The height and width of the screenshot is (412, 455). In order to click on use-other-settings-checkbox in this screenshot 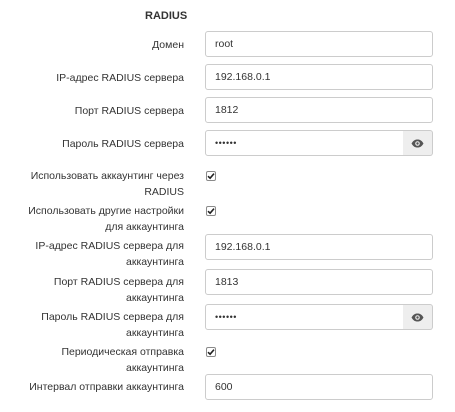, I will do `click(211, 211)`.